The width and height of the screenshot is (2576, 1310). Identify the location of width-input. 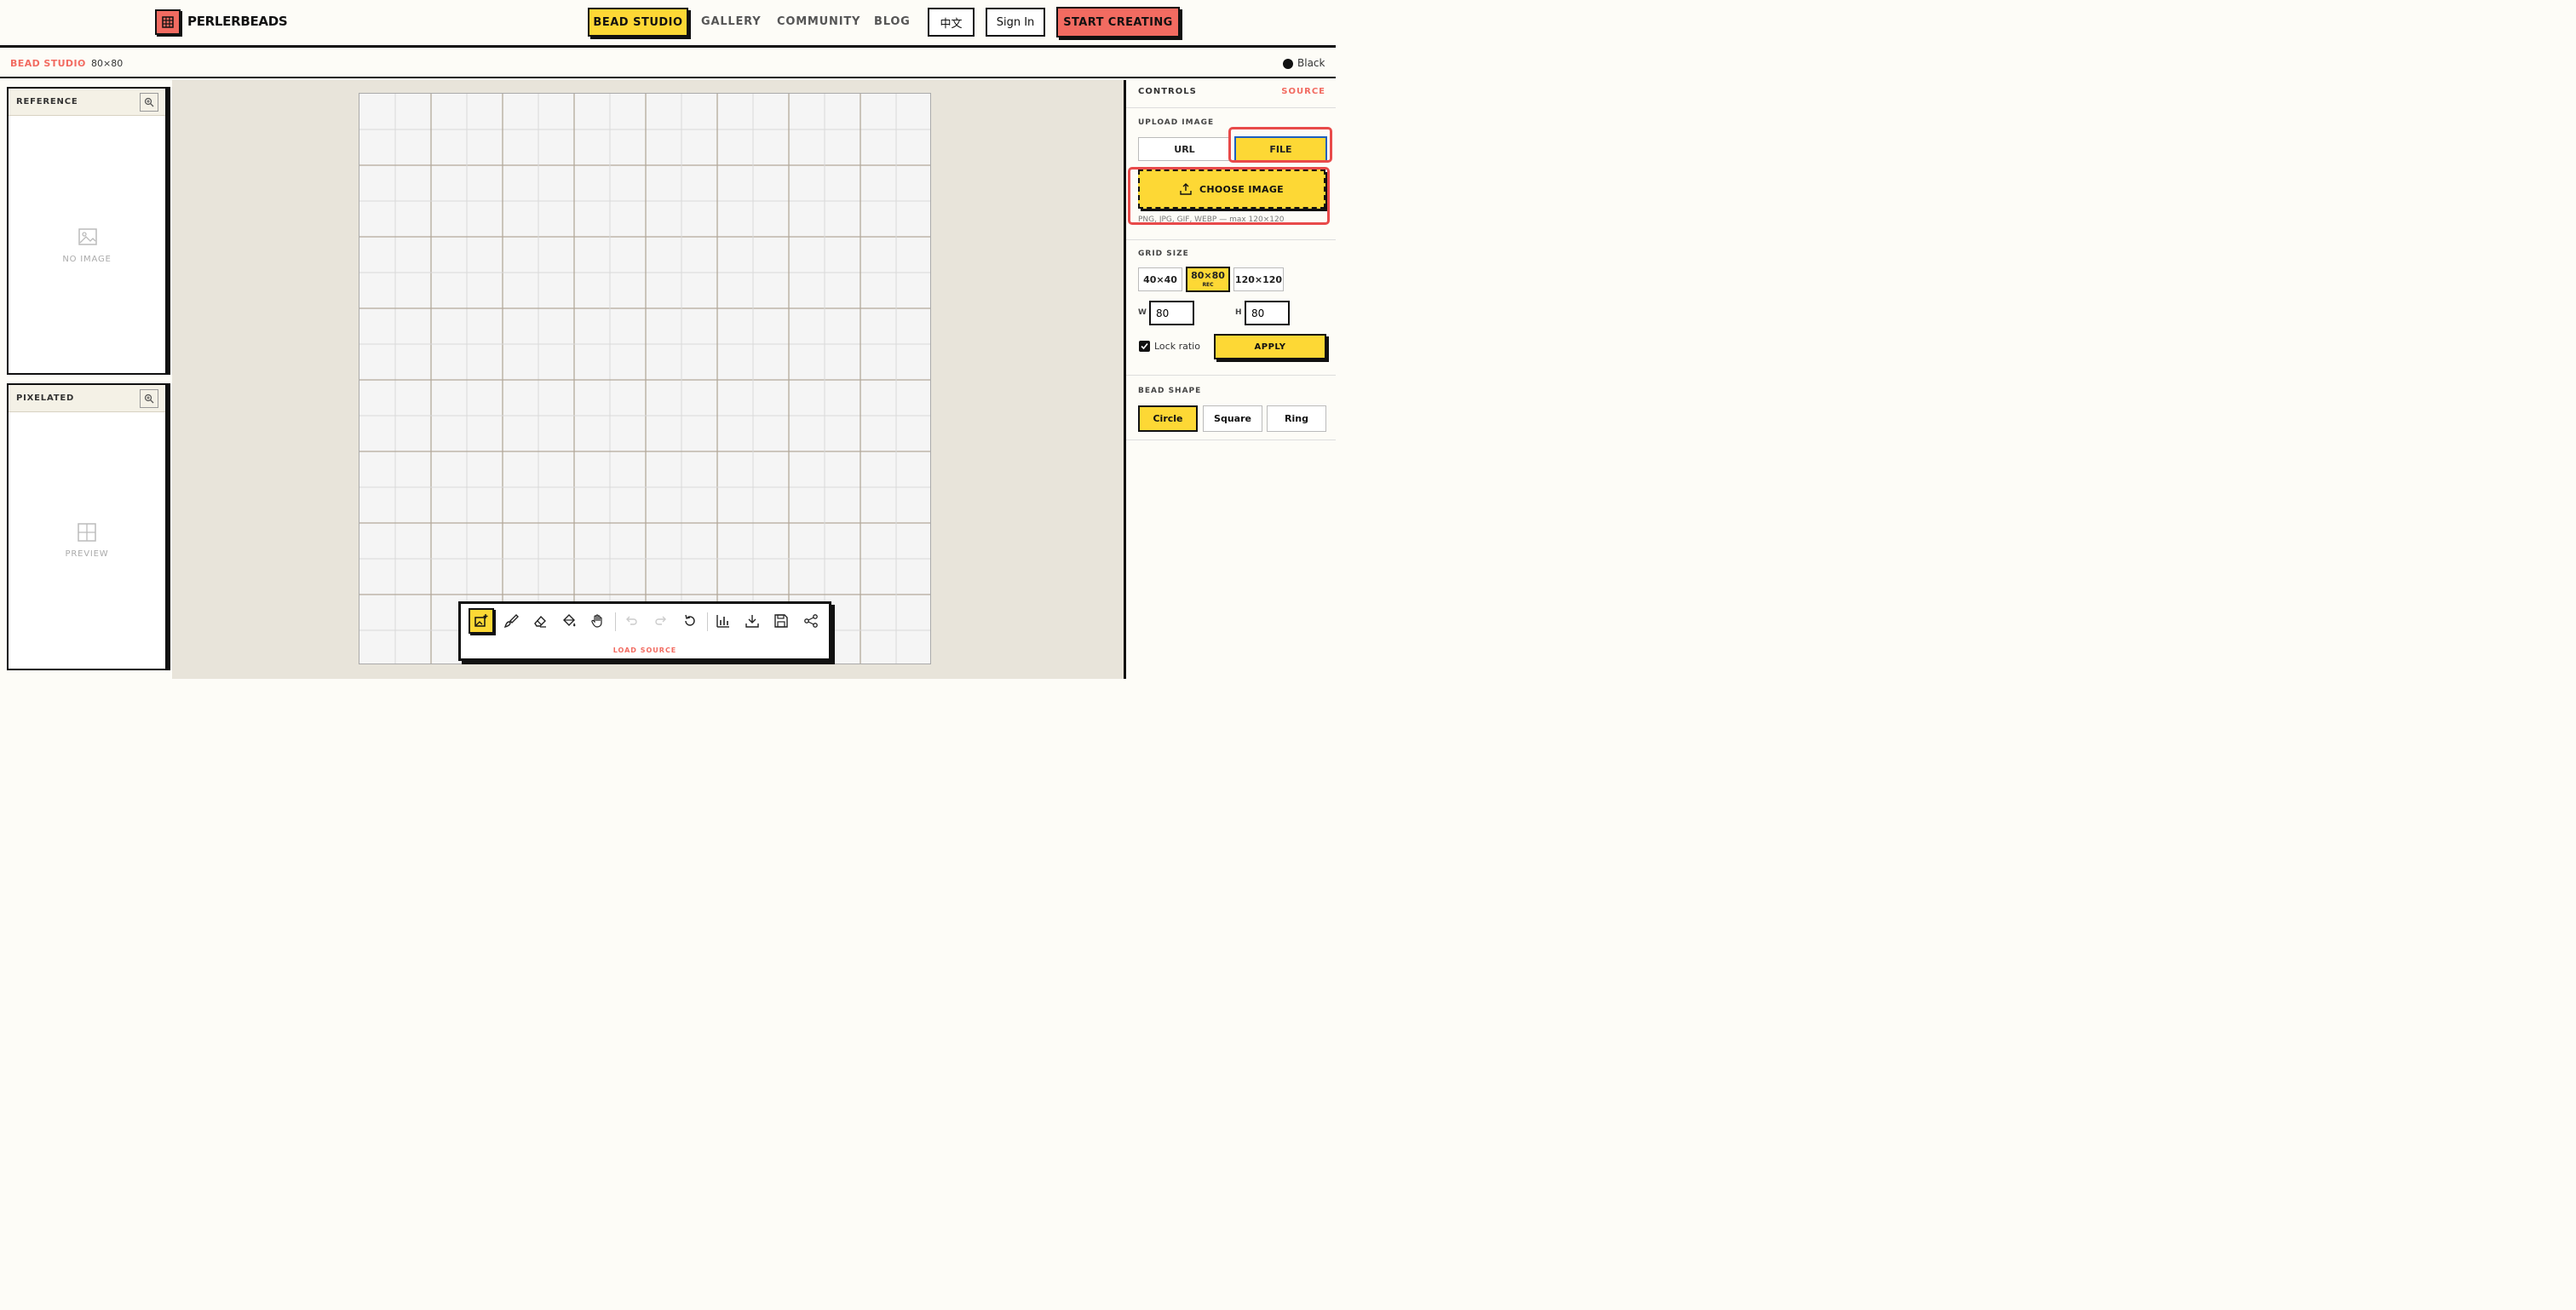
(1172, 313).